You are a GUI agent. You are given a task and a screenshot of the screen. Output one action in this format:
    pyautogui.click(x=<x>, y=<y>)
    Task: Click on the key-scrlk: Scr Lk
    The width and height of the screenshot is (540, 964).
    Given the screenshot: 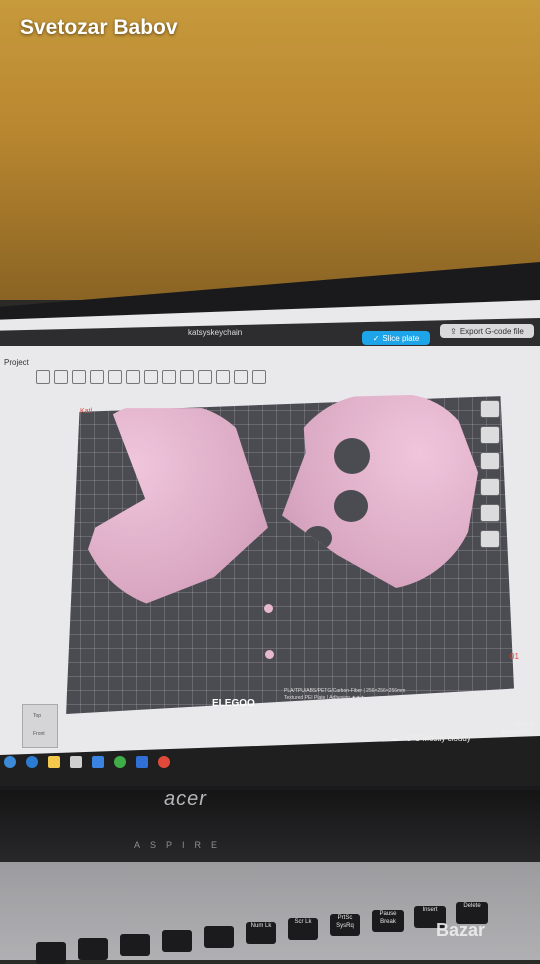 What is the action you would take?
    pyautogui.click(x=303, y=929)
    